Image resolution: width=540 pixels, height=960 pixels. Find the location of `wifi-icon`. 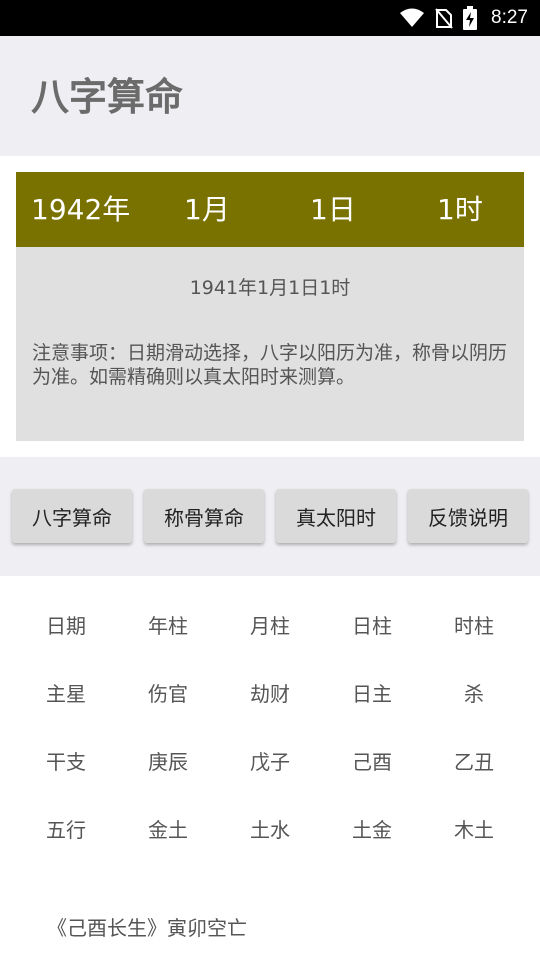

wifi-icon is located at coordinates (412, 18).